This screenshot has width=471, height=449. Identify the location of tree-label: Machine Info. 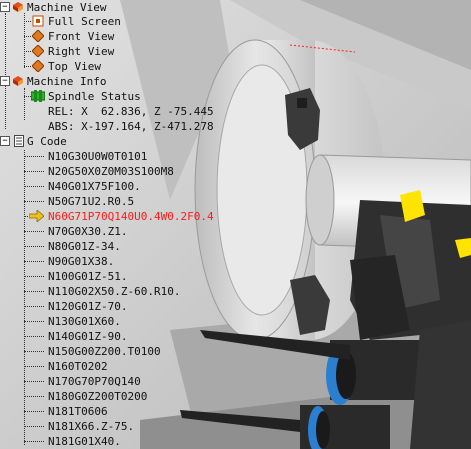
(67, 81).